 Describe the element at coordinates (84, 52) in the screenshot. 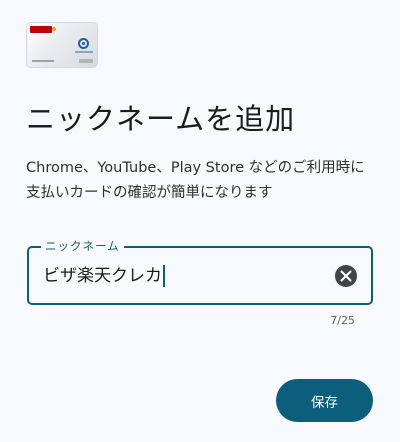

I see `card-emblem-label` at that location.